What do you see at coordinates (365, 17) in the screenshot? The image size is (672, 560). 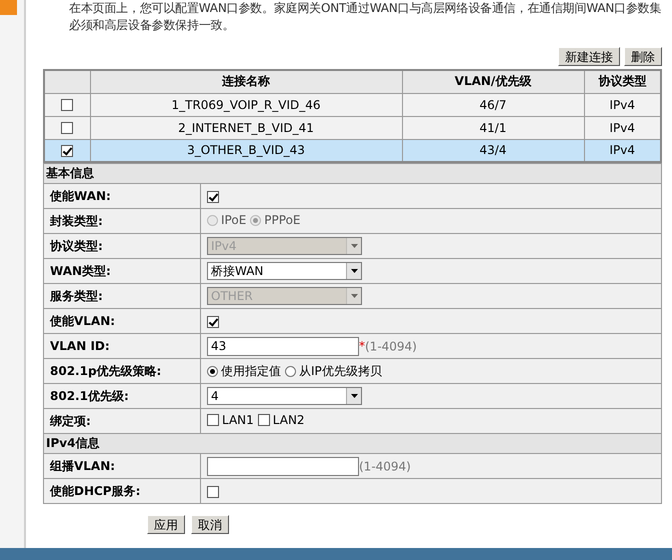 I see `intro-text: 在本页面上，您可以配置WAN口参数。家庭网关ONT通过WAN口与高层网络设备通信，在通信期间WAN口参数集必须和高层设备参数保持一致。` at bounding box center [365, 17].